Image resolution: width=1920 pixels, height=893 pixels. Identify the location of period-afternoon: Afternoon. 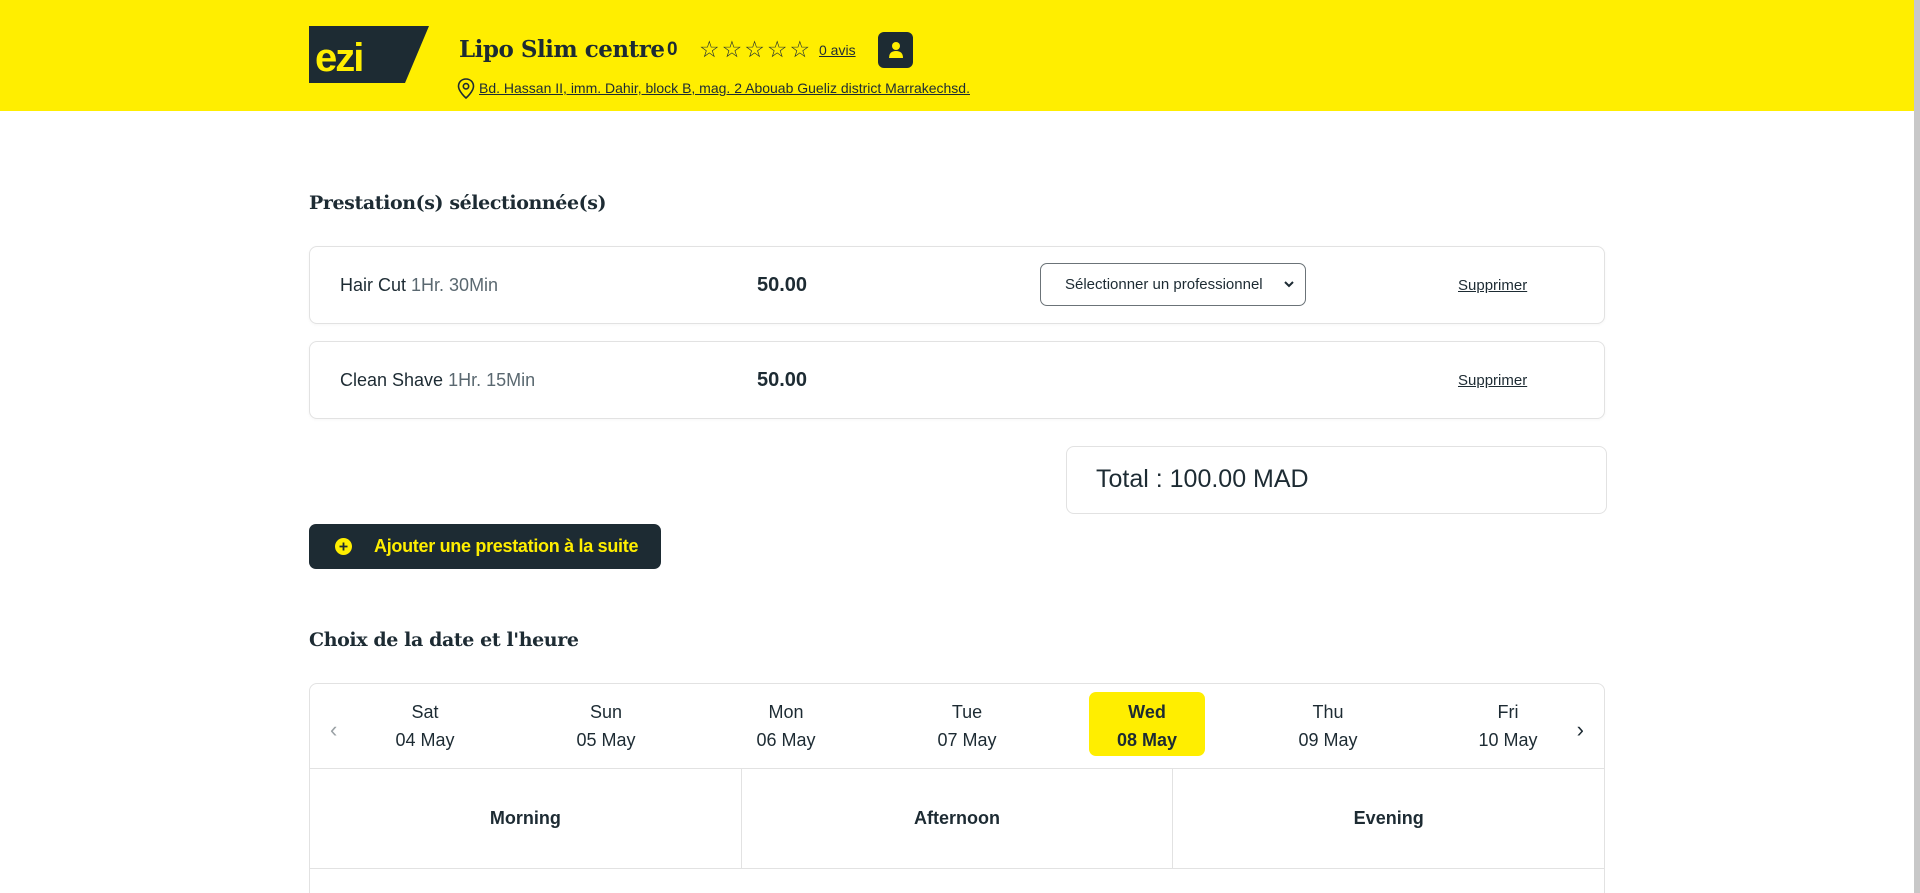
(958, 818).